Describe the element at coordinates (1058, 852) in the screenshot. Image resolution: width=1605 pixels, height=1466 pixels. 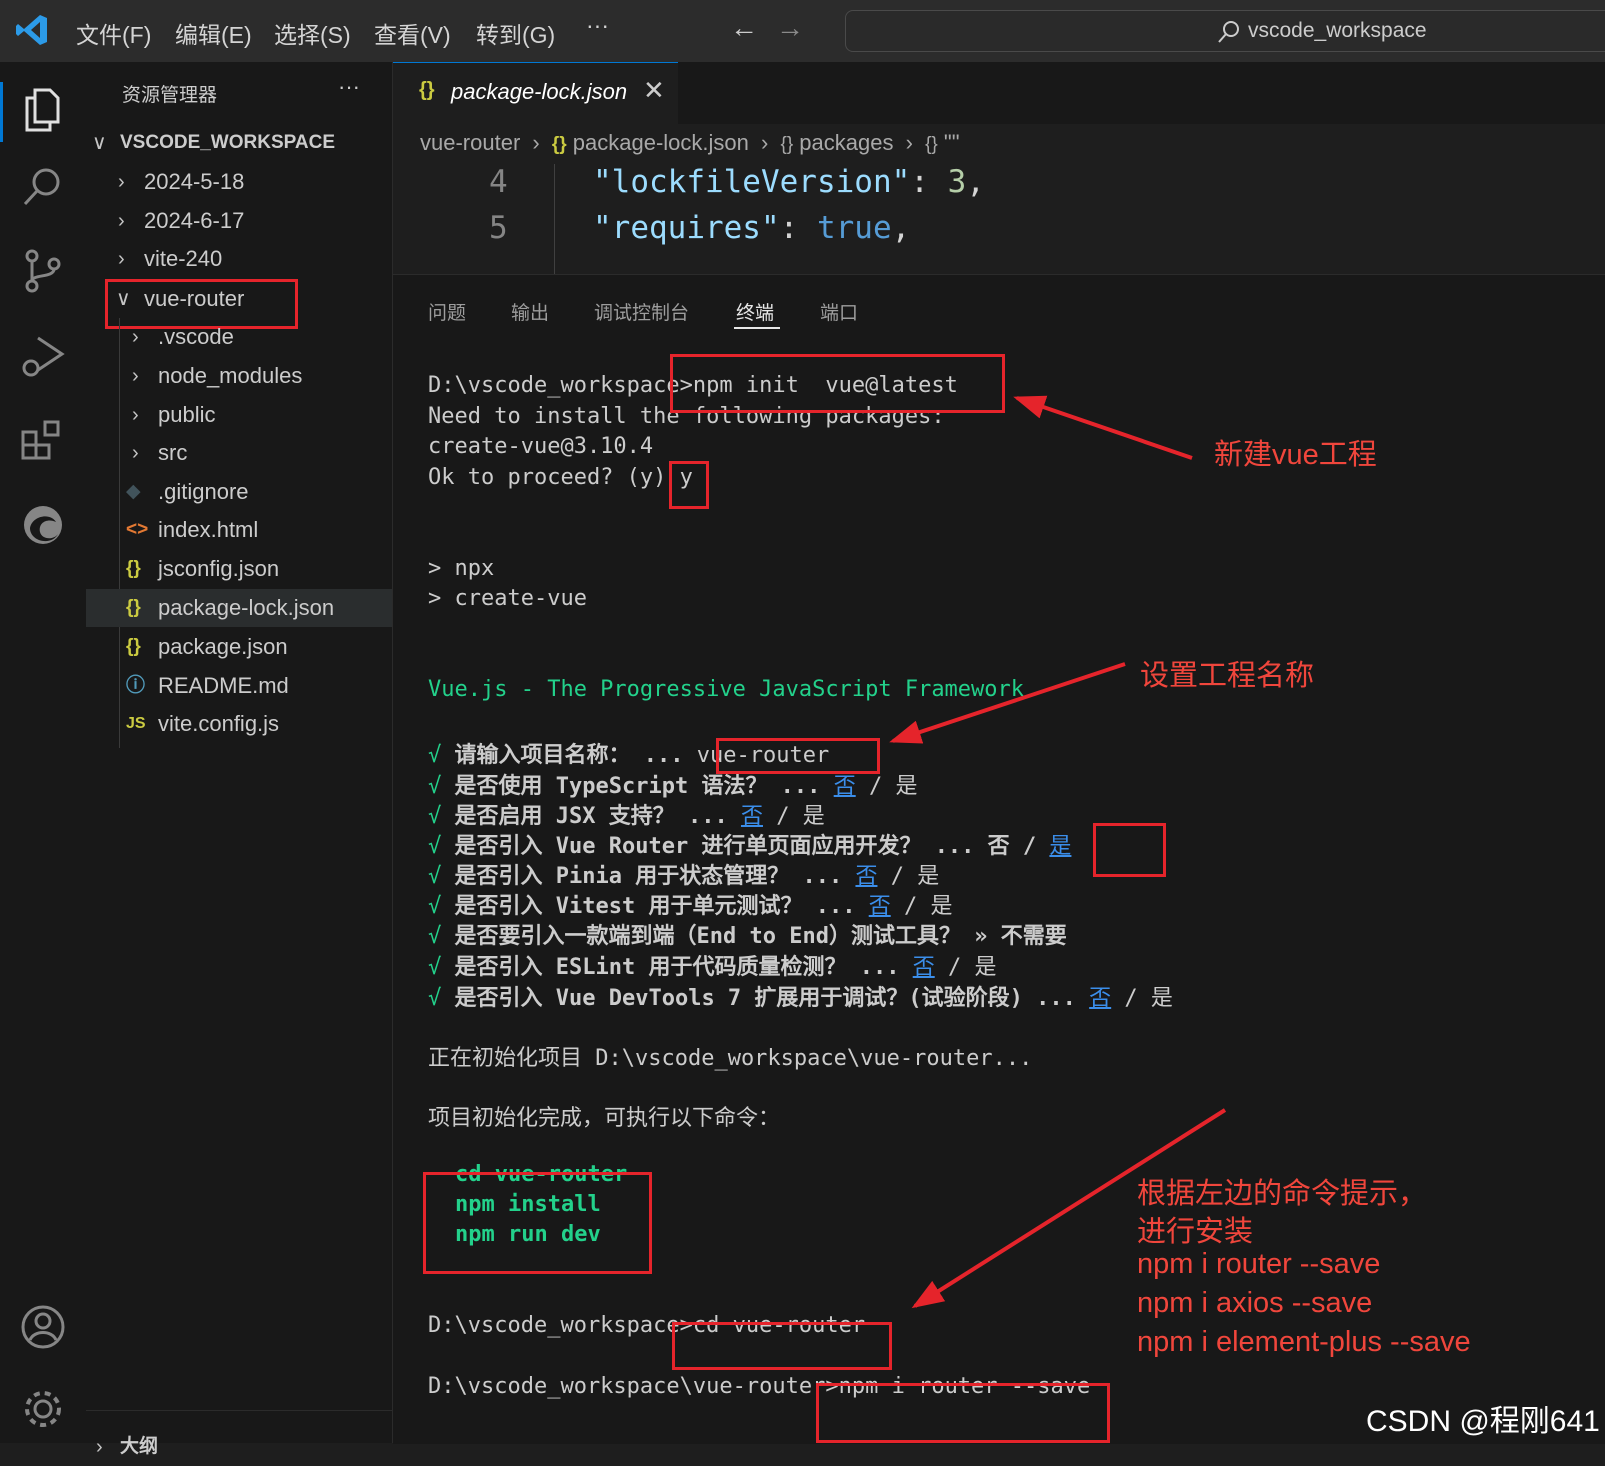
I see `annotation-arrows` at that location.